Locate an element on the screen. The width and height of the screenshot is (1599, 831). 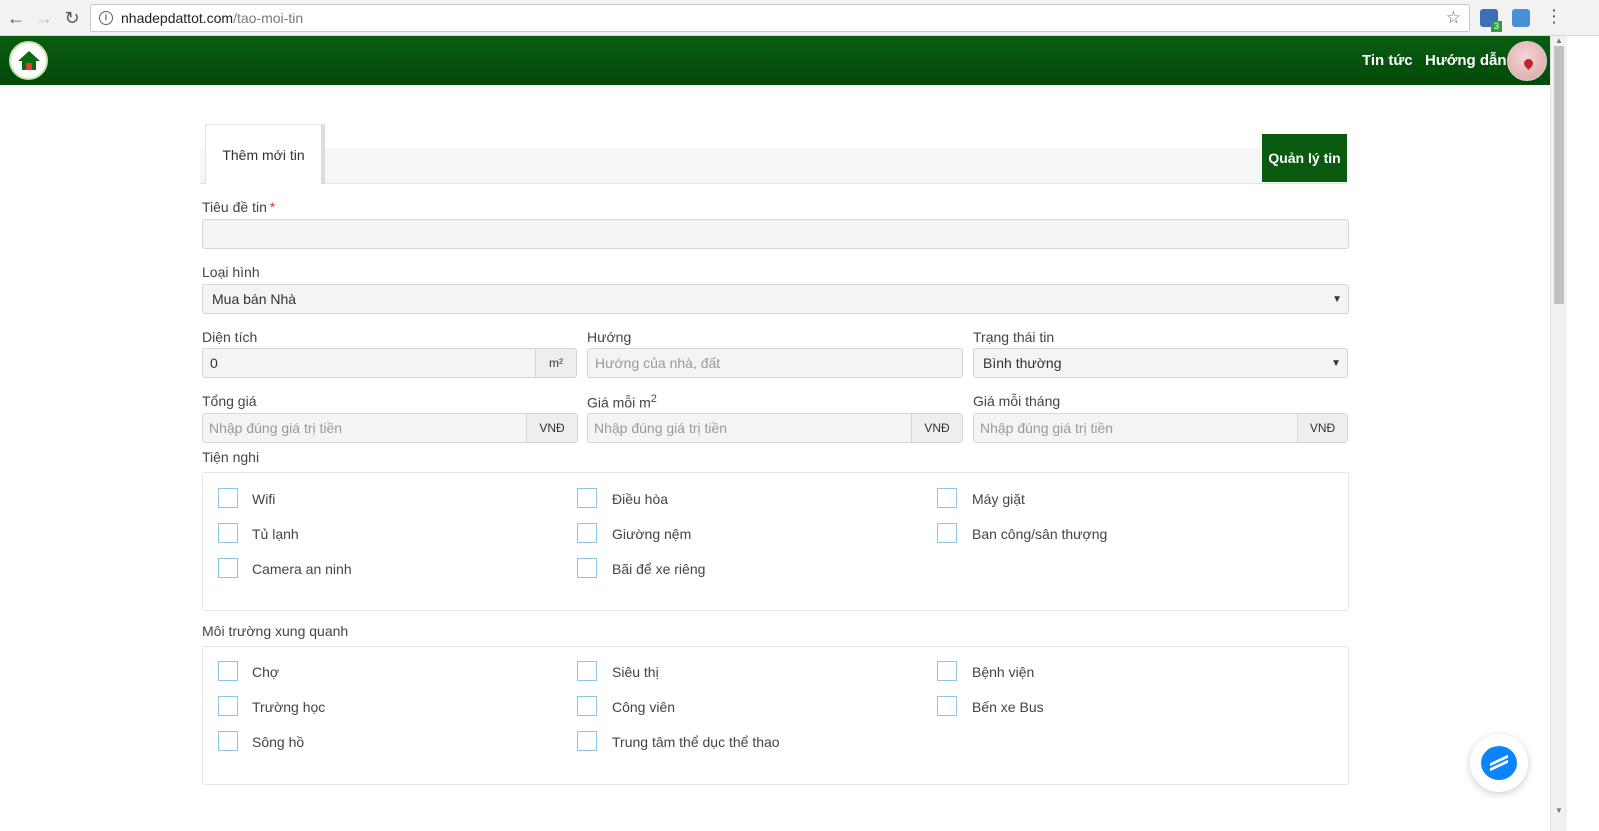
extension-badge: 3 is located at coordinates (1496, 26).